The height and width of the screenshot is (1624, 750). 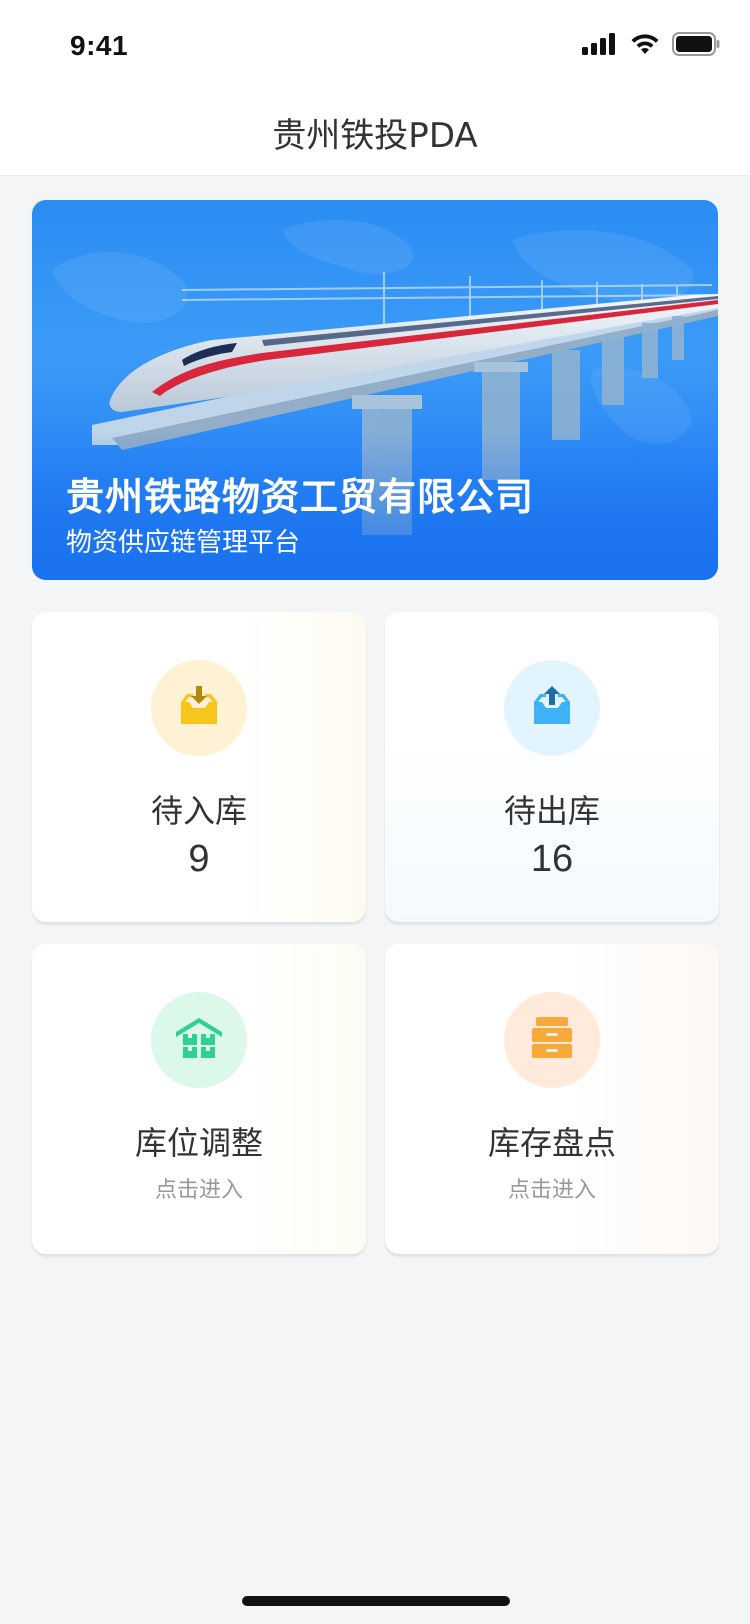 I want to click on top-bar: 9:41 贵州铁投PDA, so click(x=375, y=88).